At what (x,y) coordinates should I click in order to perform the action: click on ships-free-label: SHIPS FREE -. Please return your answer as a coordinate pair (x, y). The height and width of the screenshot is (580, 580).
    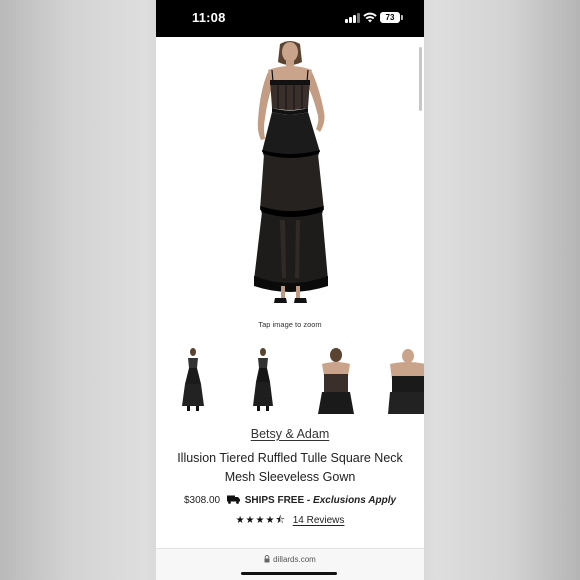
    Looking at the image, I should click on (277, 500).